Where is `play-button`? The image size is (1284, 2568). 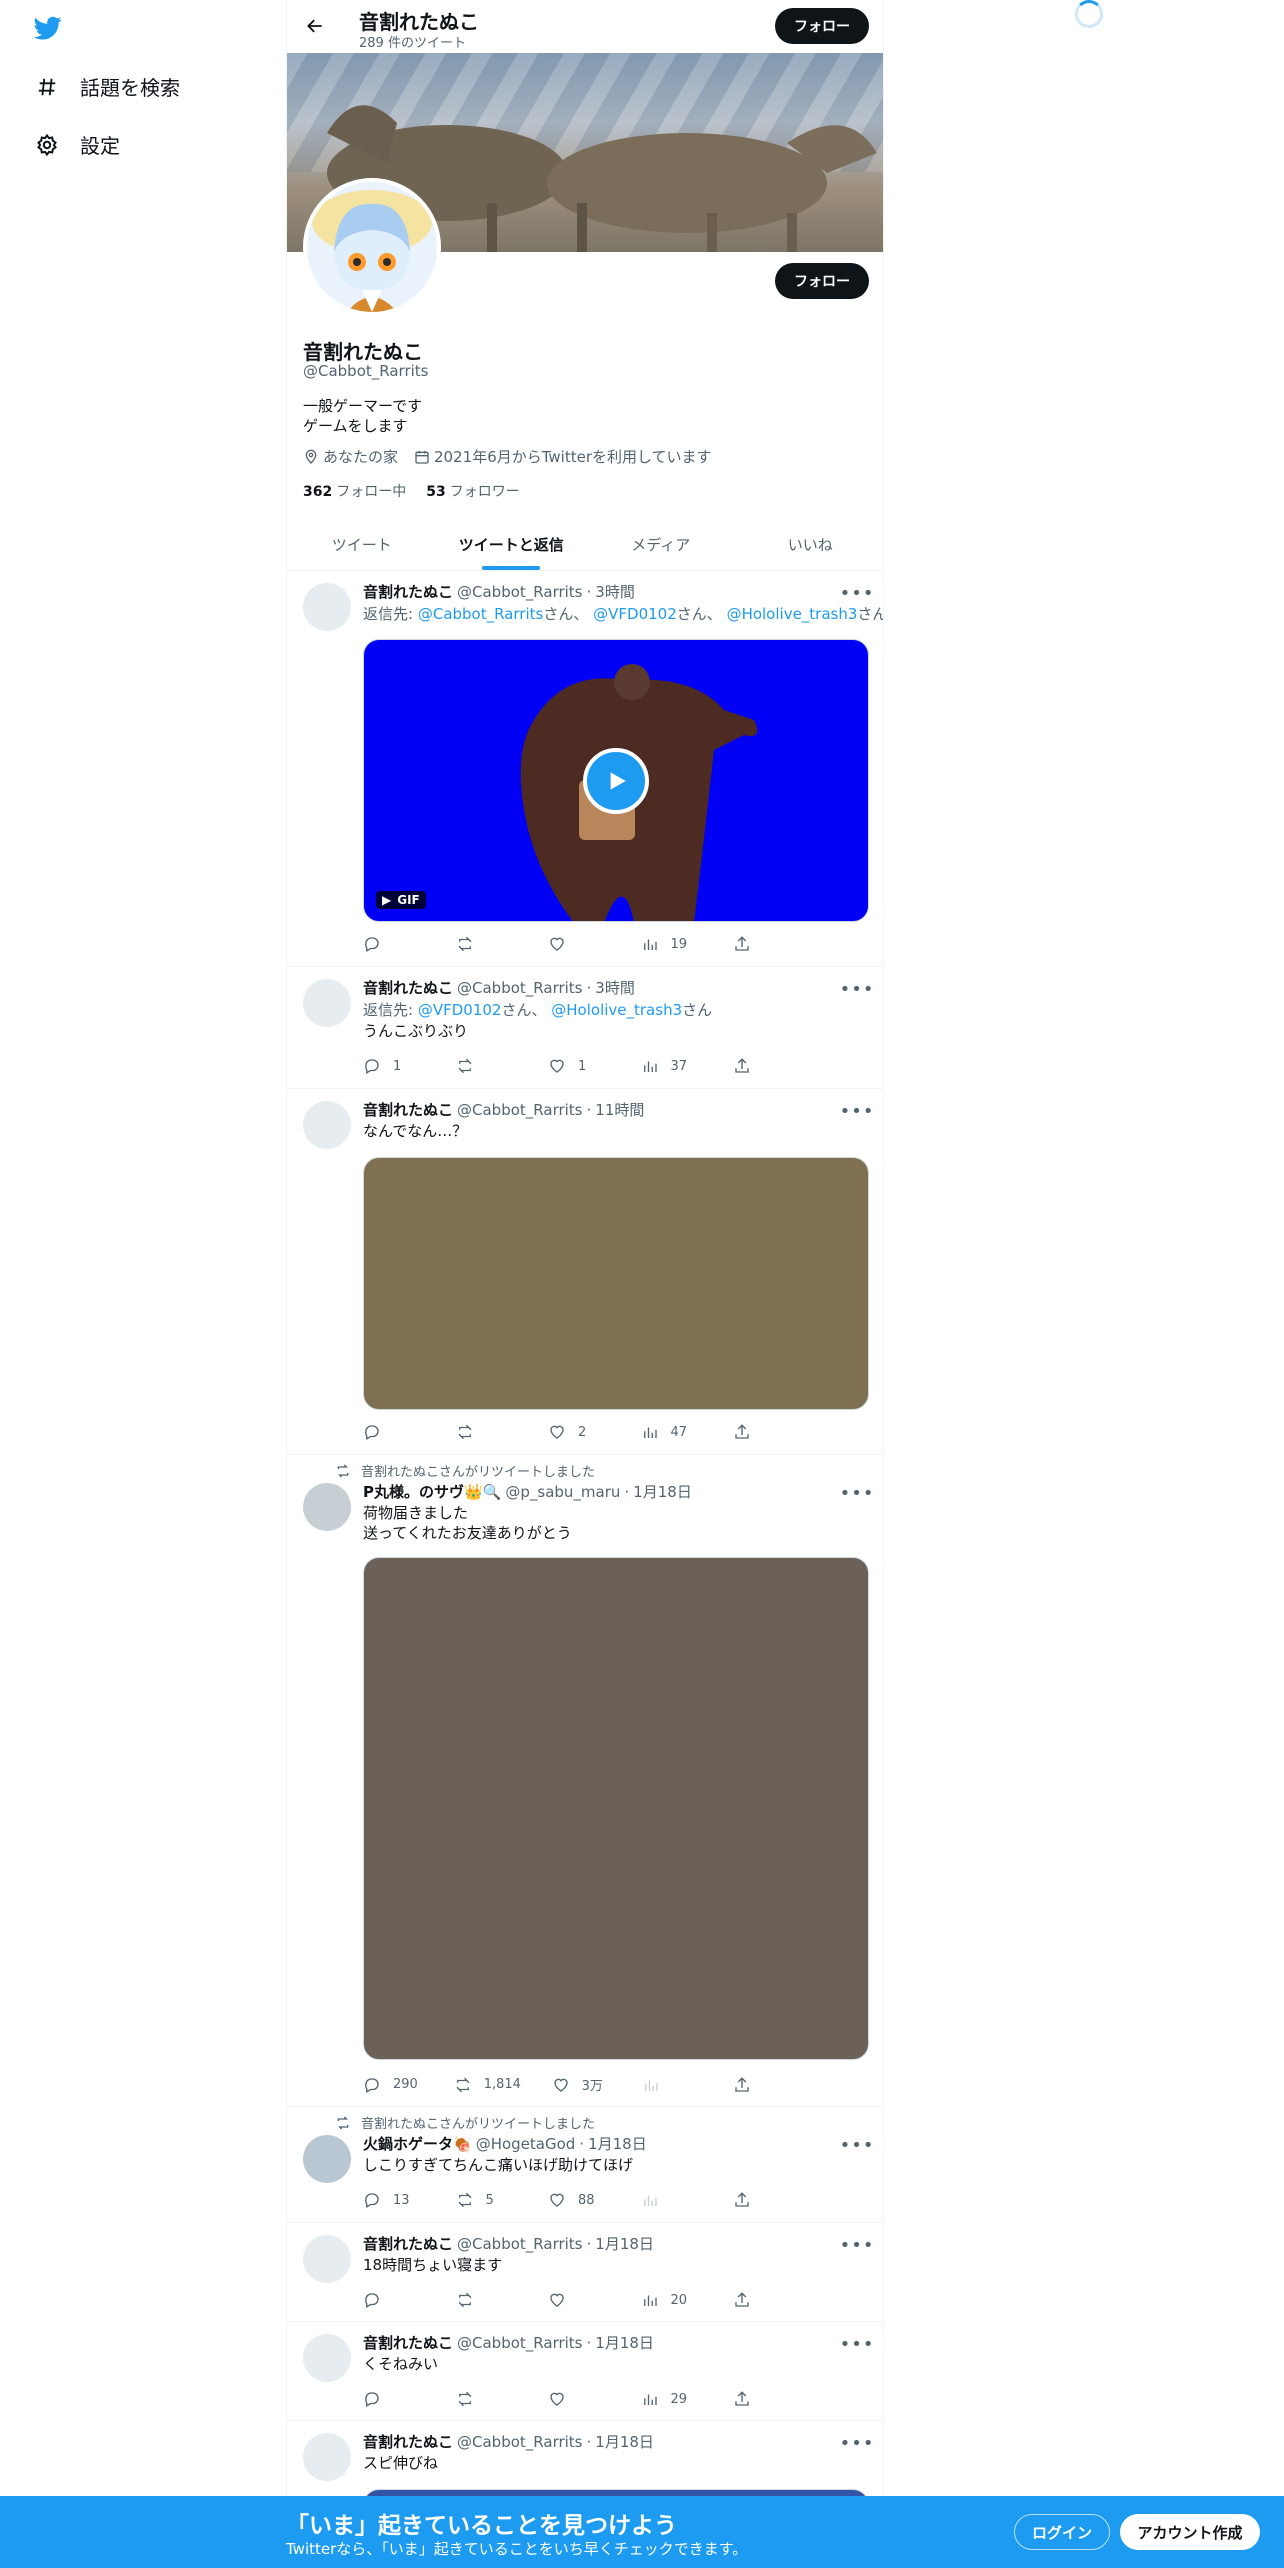 play-button is located at coordinates (616, 780).